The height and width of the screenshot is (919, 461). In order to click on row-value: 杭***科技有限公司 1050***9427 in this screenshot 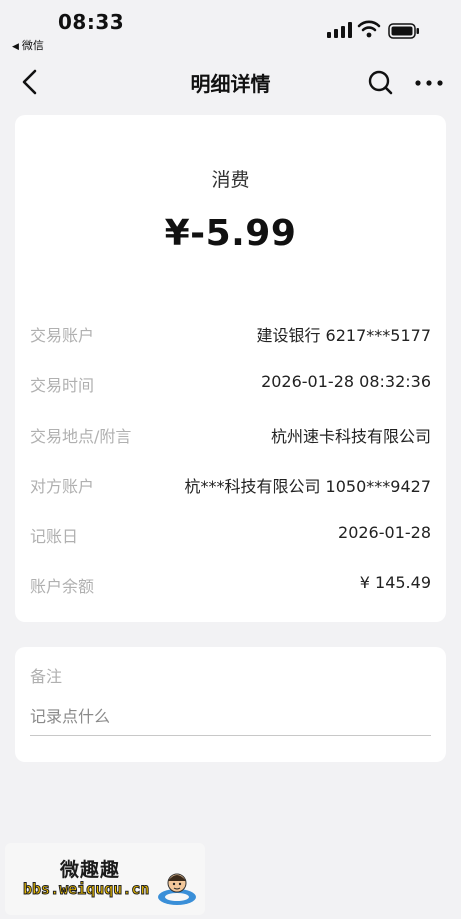, I will do `click(307, 486)`.